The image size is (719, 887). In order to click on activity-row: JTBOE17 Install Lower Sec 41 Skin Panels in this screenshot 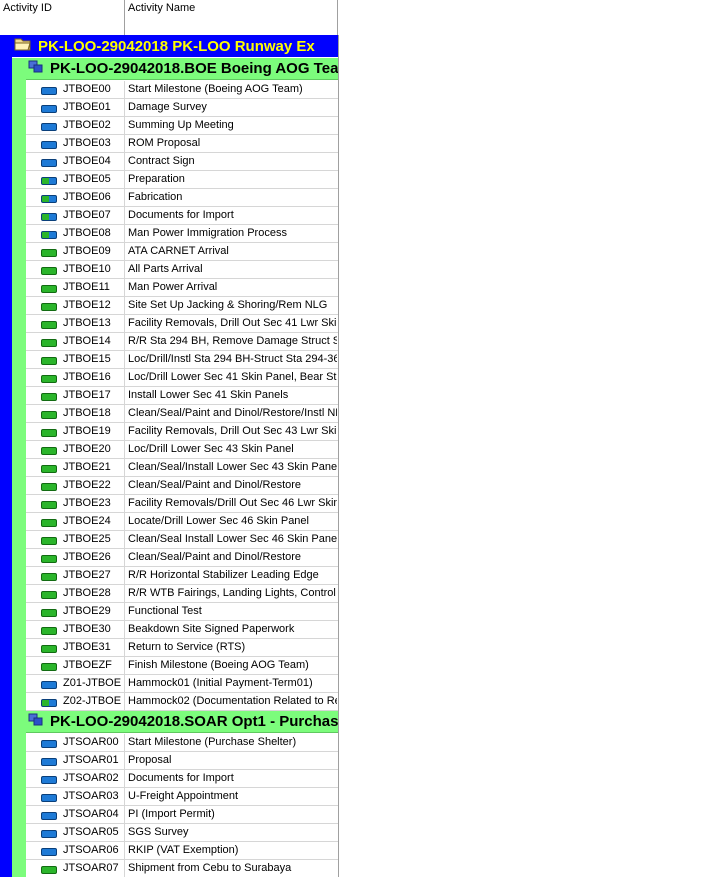, I will do `click(182, 396)`.